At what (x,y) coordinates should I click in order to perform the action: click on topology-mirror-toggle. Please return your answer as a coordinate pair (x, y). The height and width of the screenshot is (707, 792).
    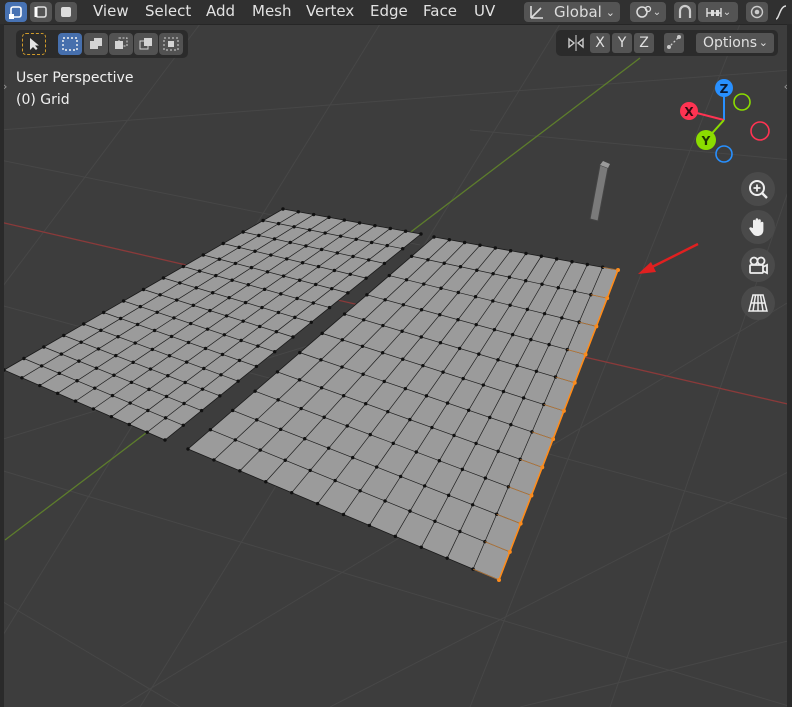
    Looking at the image, I should click on (674, 43).